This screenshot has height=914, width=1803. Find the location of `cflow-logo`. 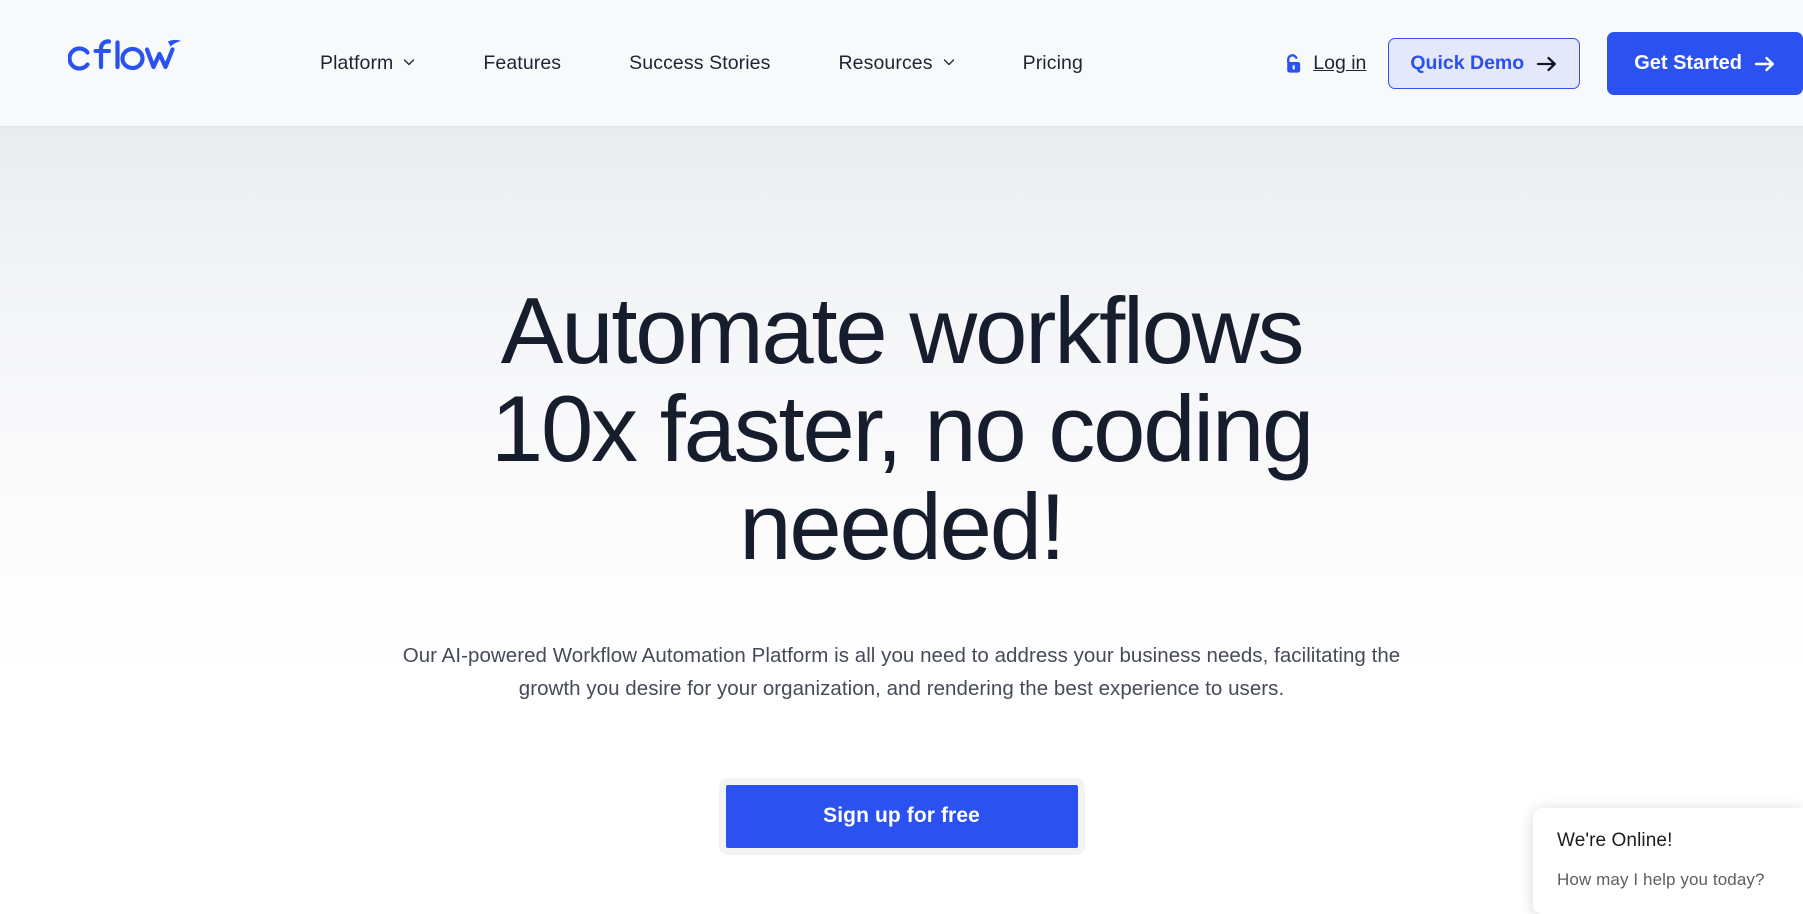

cflow-logo is located at coordinates (128, 55).